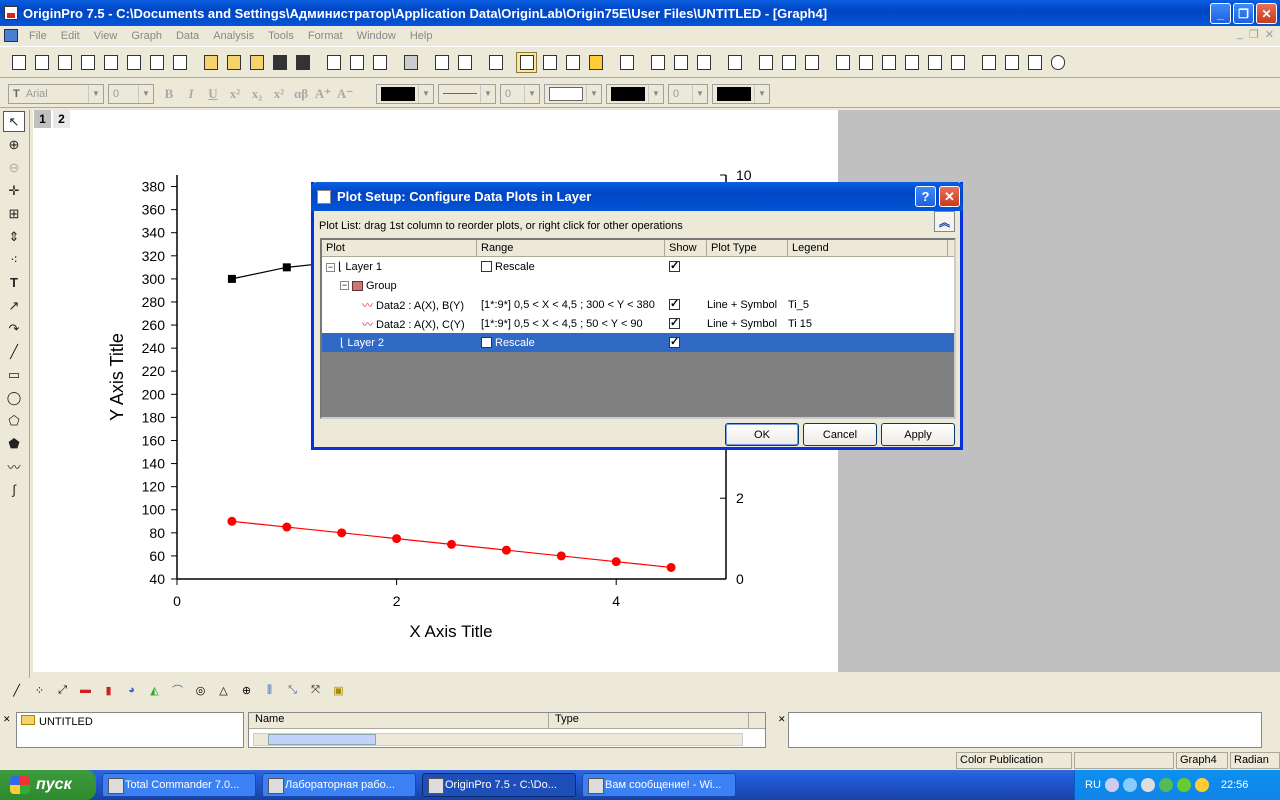 The height and width of the screenshot is (800, 1280). I want to click on align-icon, so click(988, 62).